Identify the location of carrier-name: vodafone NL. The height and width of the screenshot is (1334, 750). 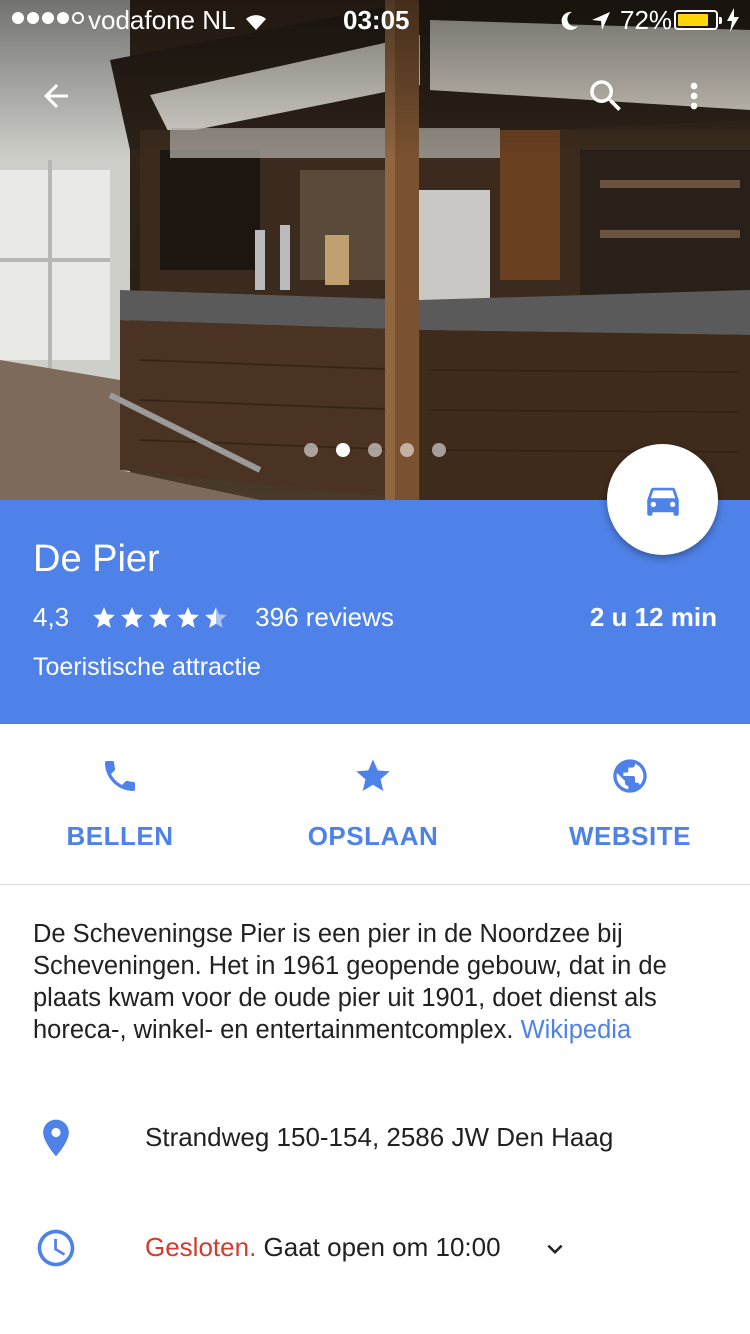
(162, 20).